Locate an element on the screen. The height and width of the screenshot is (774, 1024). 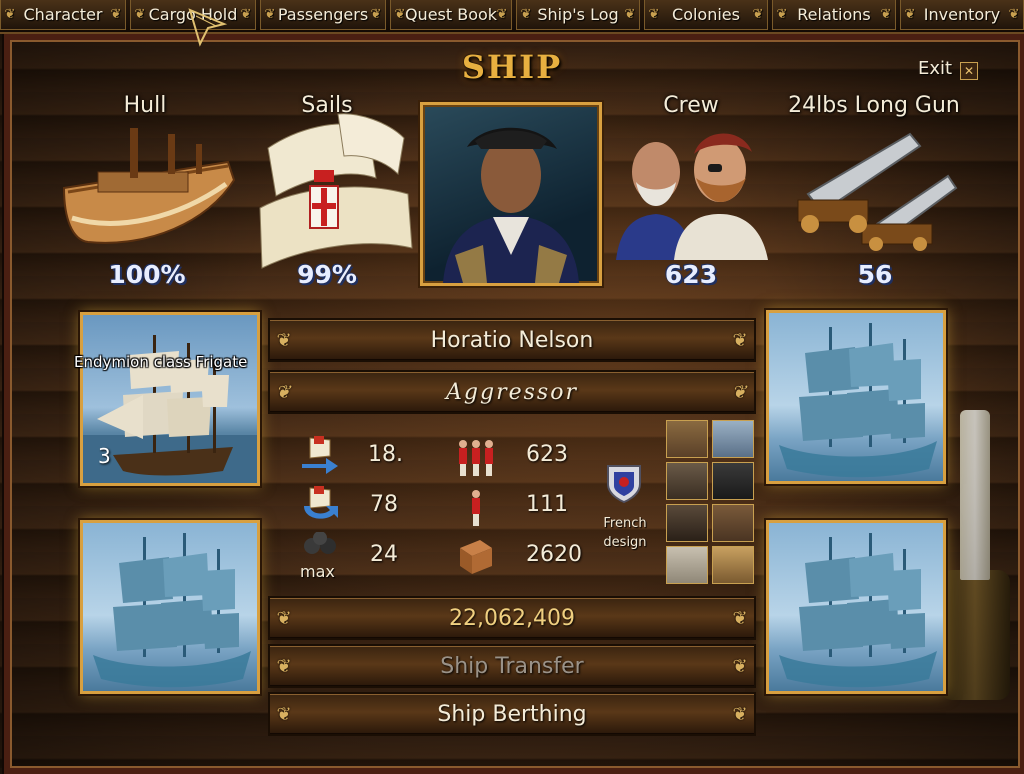
empty-ship-slot-left is located at coordinates (170, 607).